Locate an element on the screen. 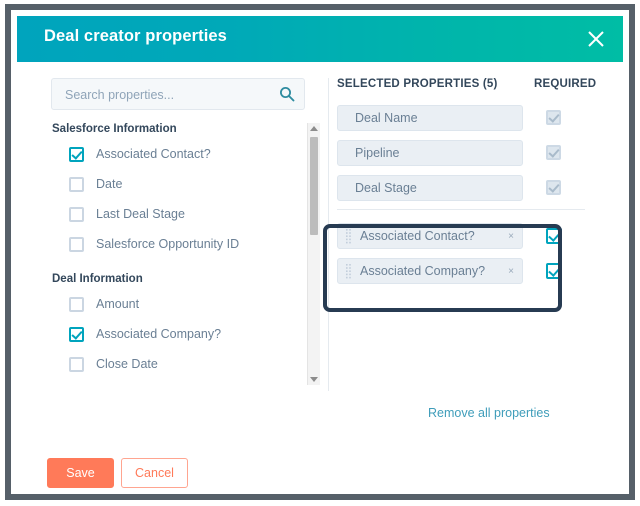 This screenshot has width=640, height=506. property-row-salesforce-opportunity-id: Salesforce Opportunity ID is located at coordinates (178, 244).